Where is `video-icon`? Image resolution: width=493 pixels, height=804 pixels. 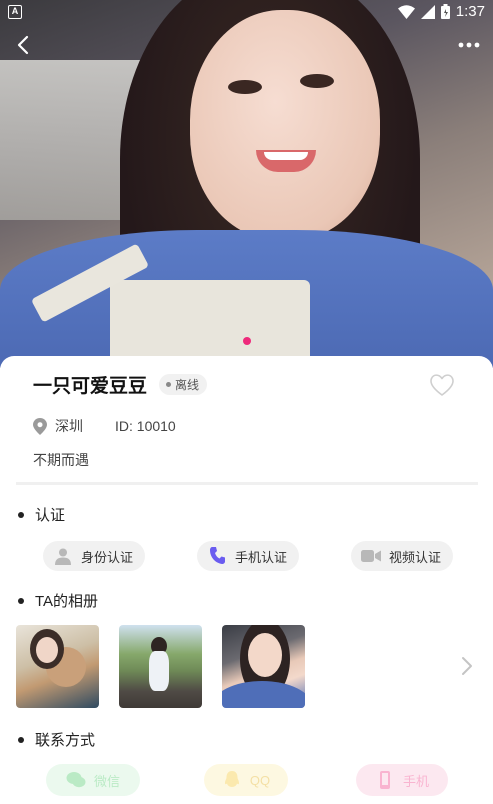 video-icon is located at coordinates (371, 556).